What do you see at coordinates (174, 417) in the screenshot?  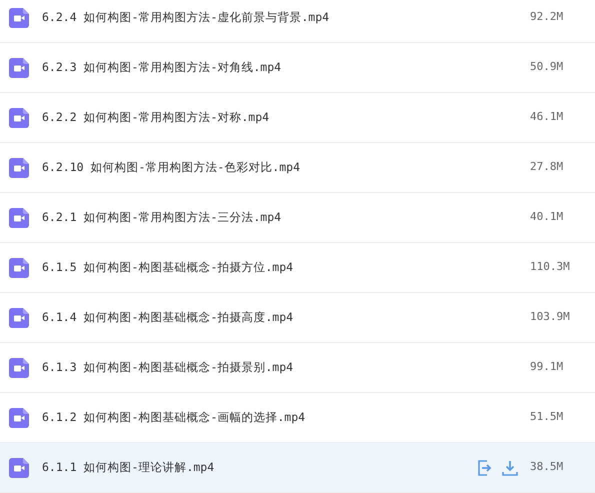 I see `file-name: 6.1.2 如何构图-构图基础概念-画幅的选择.mp4` at bounding box center [174, 417].